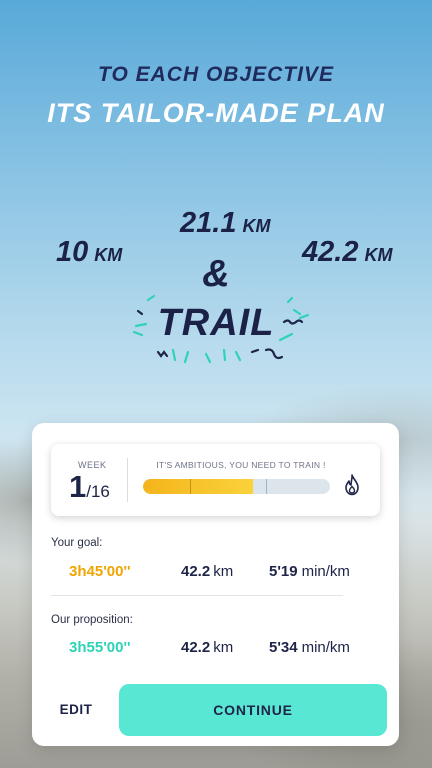 This screenshot has width=432, height=768. I want to click on proposition-pace-value: 5'34, so click(283, 647).